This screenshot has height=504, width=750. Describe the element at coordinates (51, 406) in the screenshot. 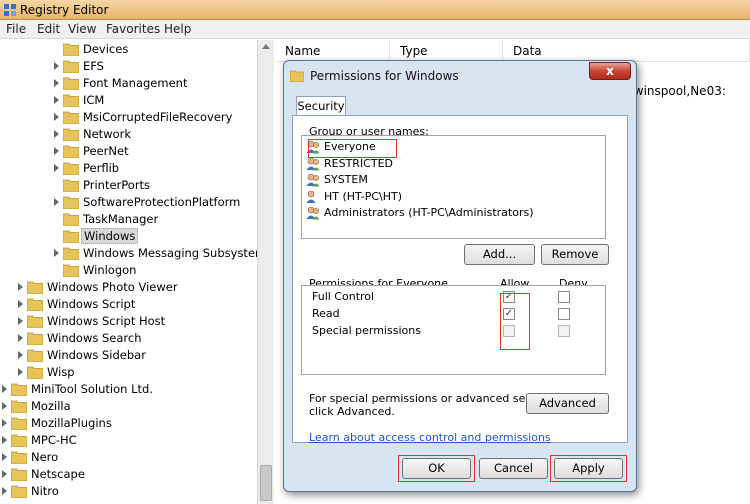

I see `tree-item-label: Mozilla` at that location.